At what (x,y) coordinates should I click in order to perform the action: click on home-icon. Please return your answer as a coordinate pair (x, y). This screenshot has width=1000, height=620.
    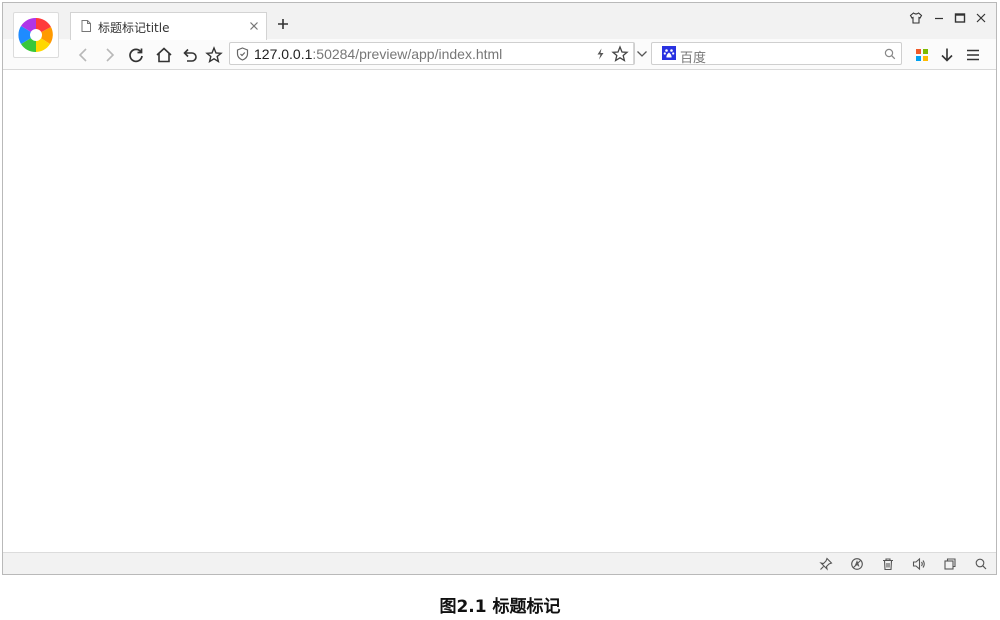
    Looking at the image, I should click on (164, 55).